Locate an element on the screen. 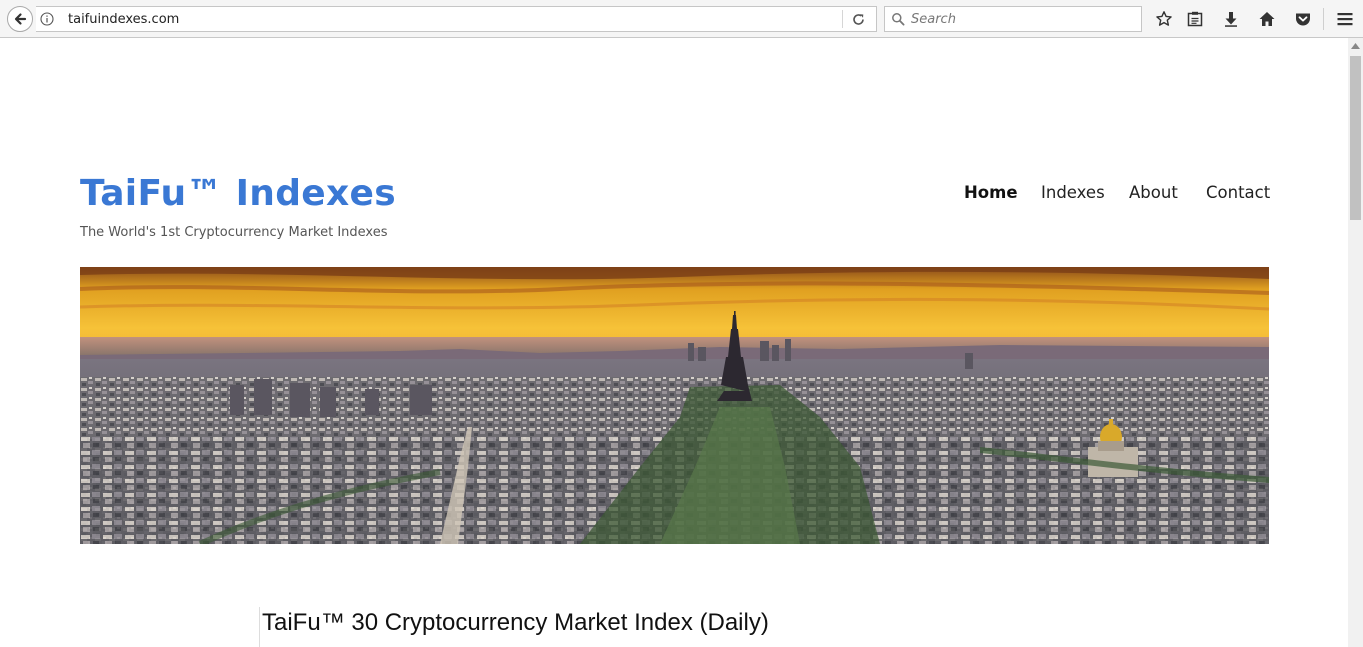 Image resolution: width=1363 pixels, height=647 pixels. search-icon is located at coordinates (898, 19).